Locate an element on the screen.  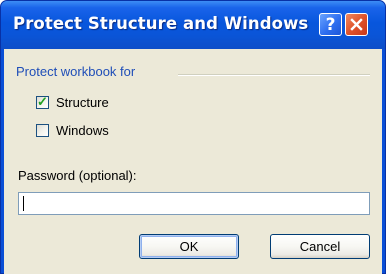
windows-label: Windows is located at coordinates (82, 130).